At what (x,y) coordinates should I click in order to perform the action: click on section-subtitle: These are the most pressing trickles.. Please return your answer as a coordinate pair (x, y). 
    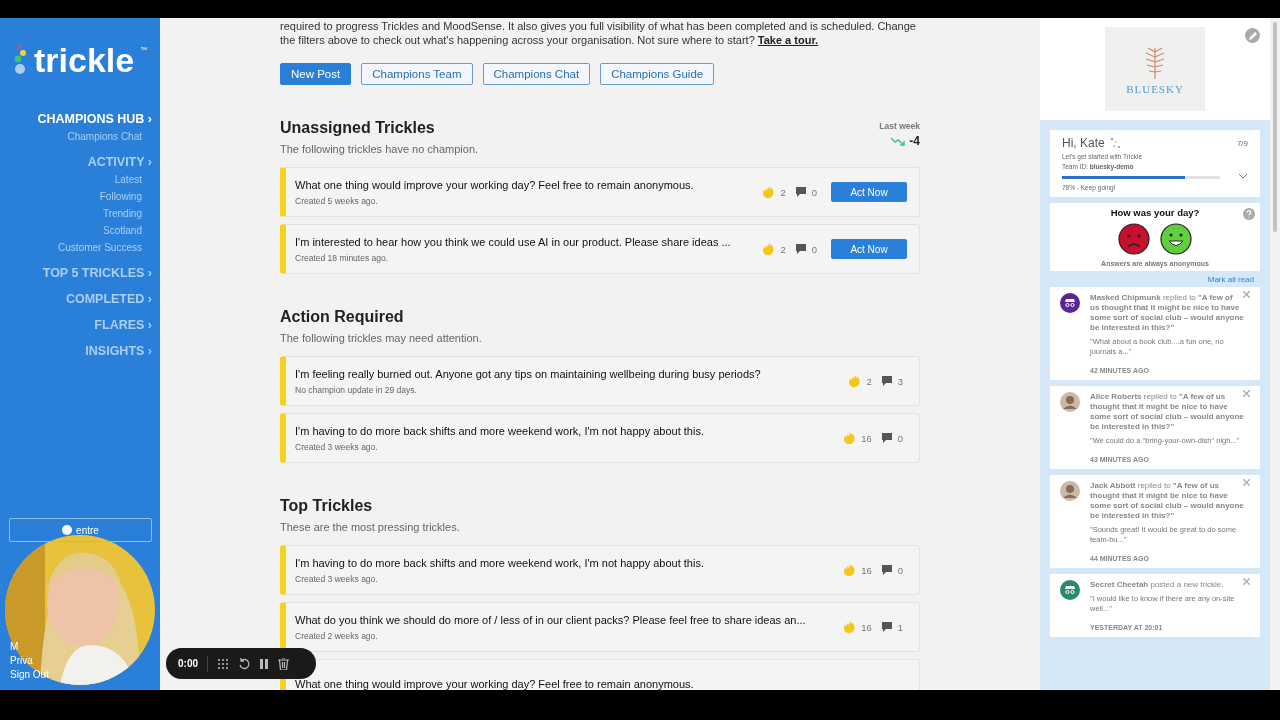
    Looking at the image, I should click on (370, 527).